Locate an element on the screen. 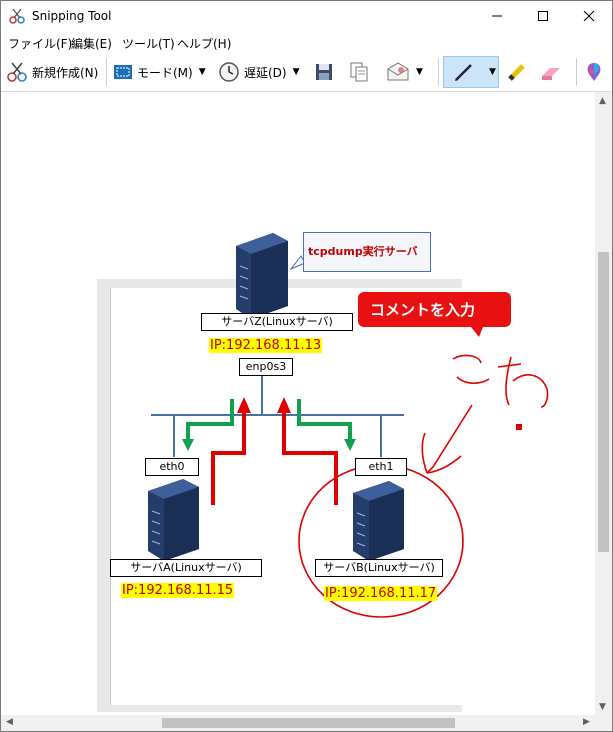  server-z-label: サーバZ(Linuxサーバ) is located at coordinates (277, 322).